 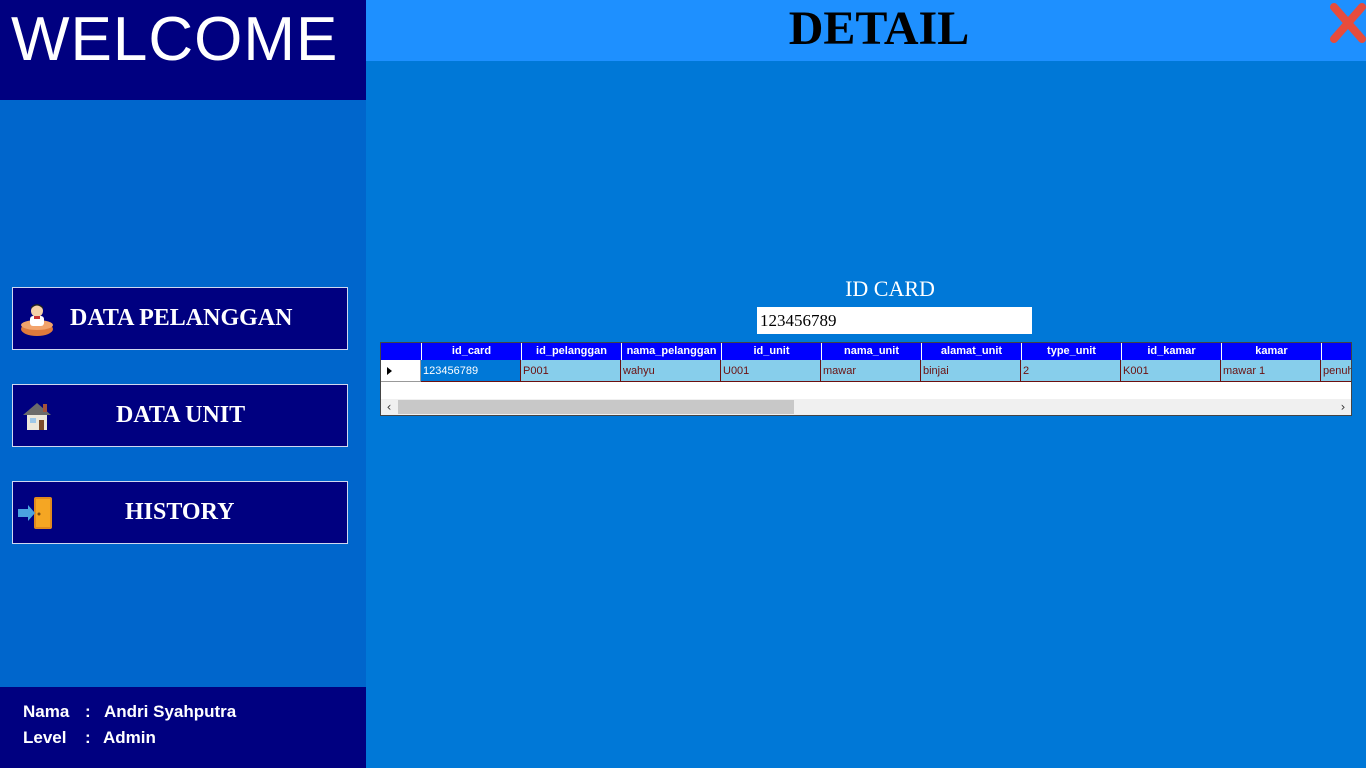 What do you see at coordinates (671, 351) in the screenshot?
I see `column-header-nama-pelanggan: nama_pelanggan` at bounding box center [671, 351].